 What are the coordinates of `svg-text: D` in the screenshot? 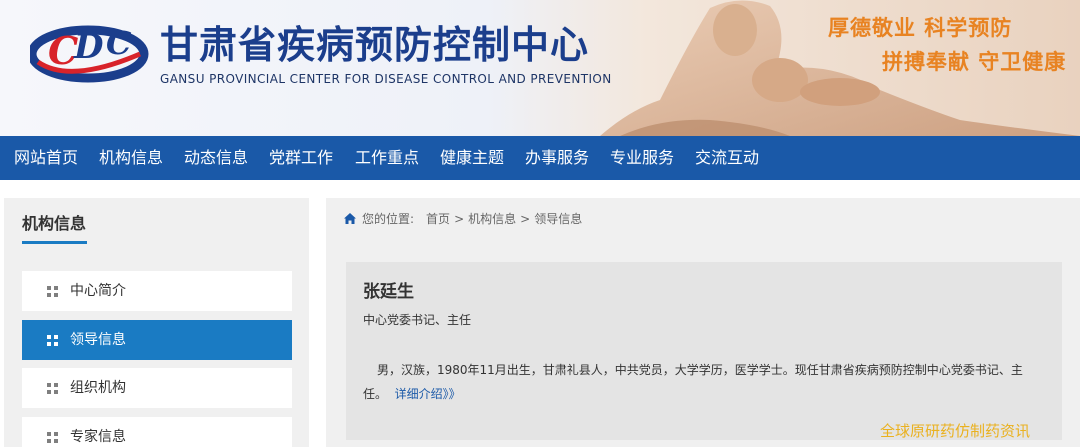 It's located at (88, 47).